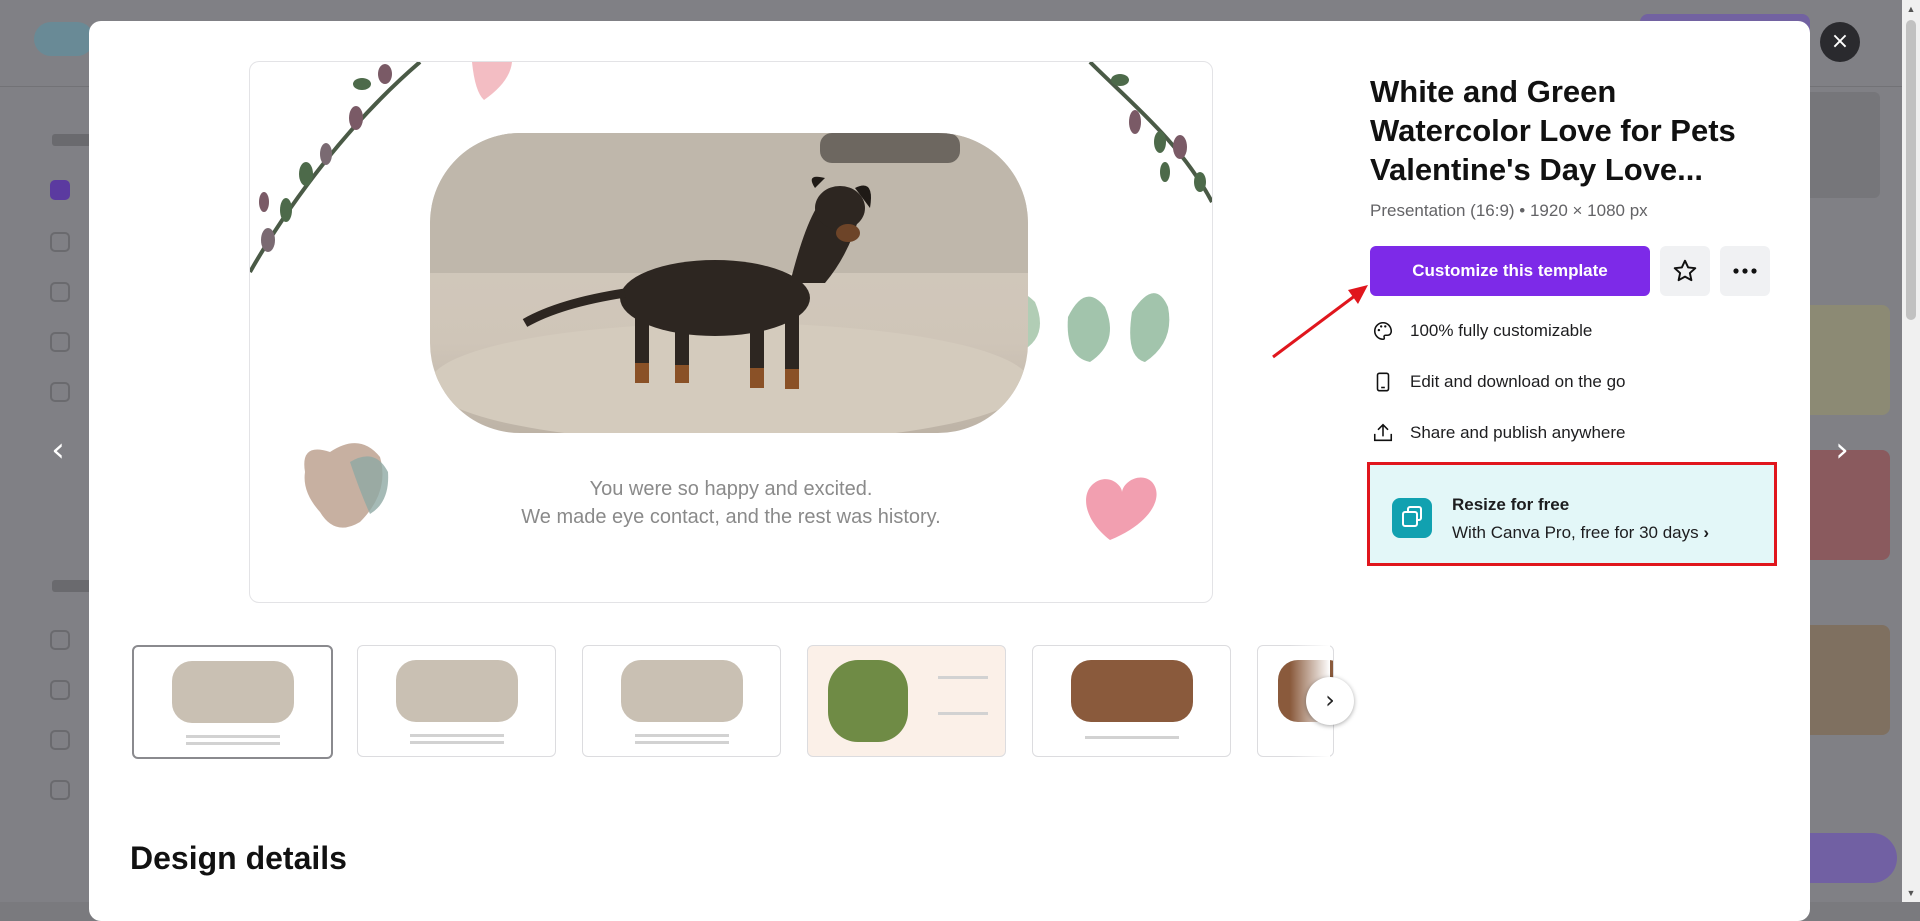 The width and height of the screenshot is (1920, 921). I want to click on previous-template-button: ‹, so click(58, 450).